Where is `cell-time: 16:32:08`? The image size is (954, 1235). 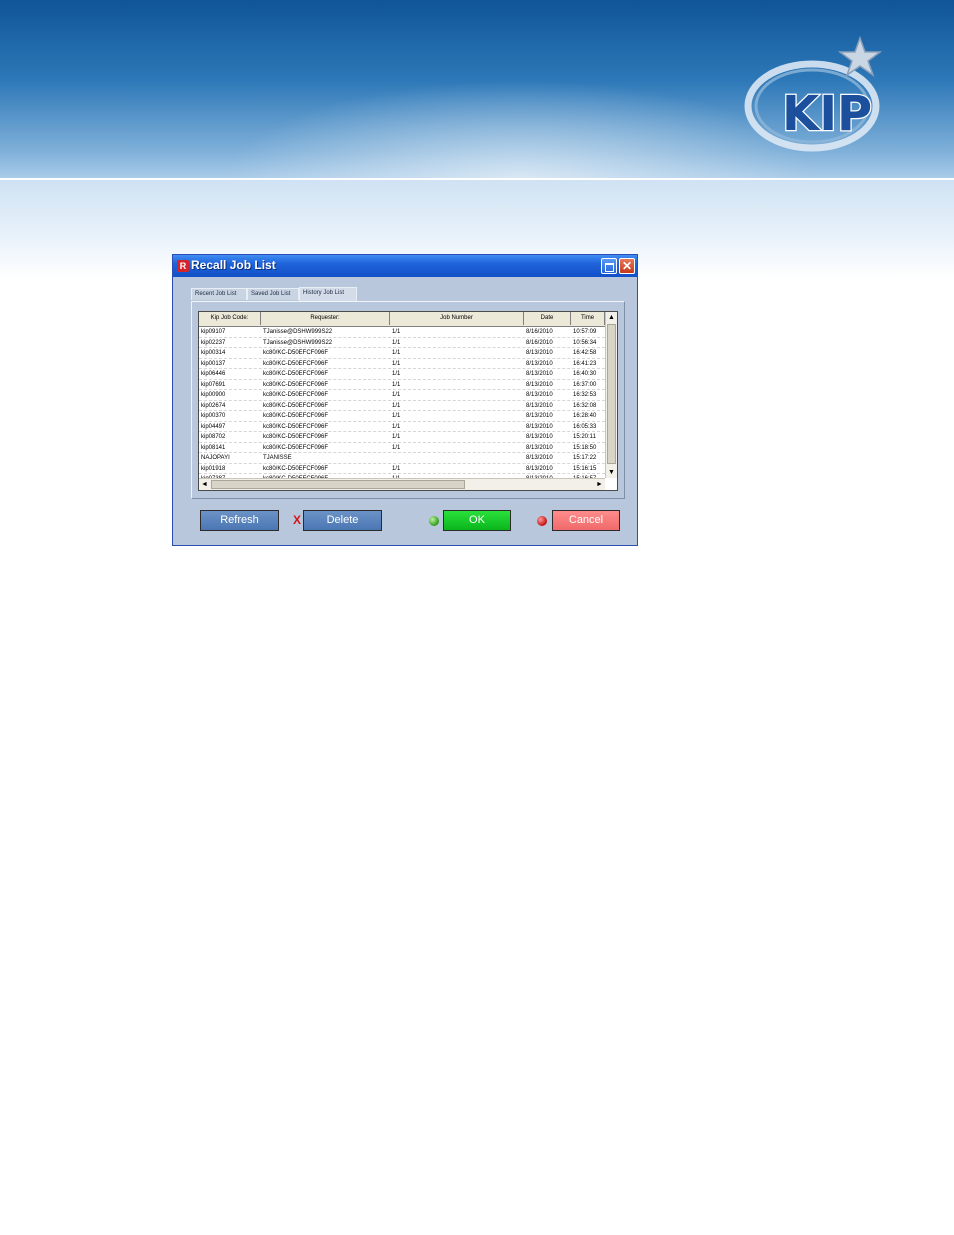 cell-time: 16:32:08 is located at coordinates (585, 405).